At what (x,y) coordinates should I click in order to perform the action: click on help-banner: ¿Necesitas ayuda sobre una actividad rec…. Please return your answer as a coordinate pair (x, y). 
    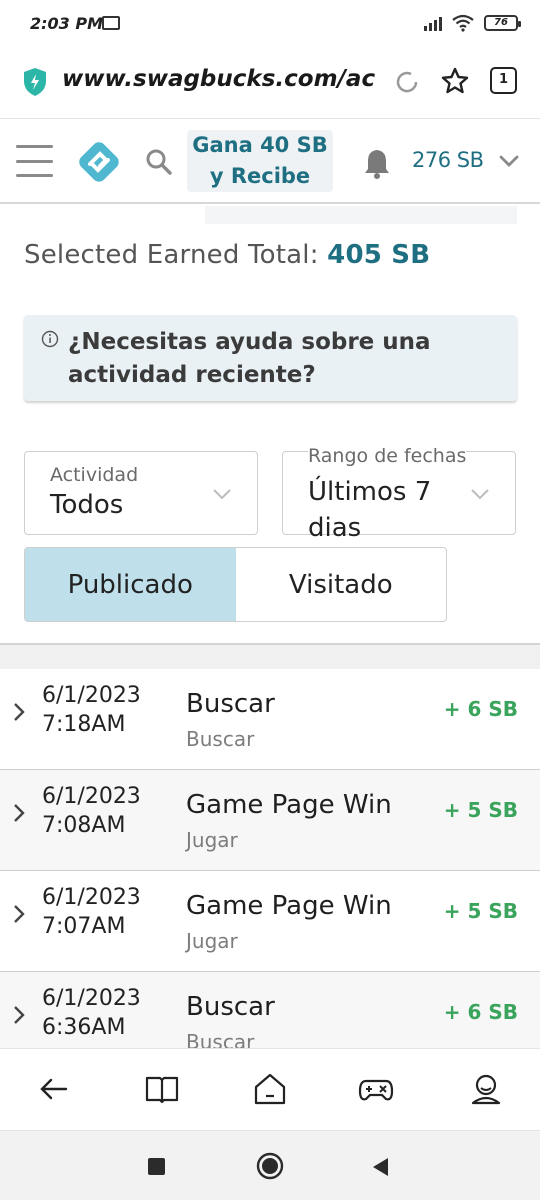
    Looking at the image, I should click on (270, 358).